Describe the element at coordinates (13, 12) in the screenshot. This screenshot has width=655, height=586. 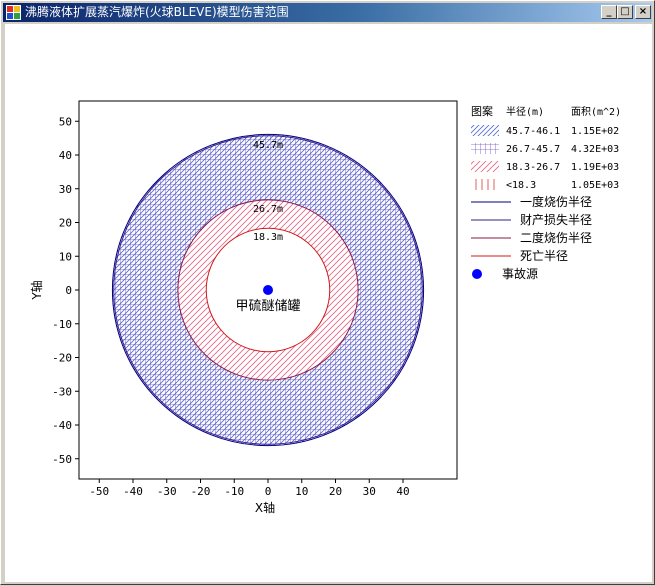
I see `app-icon` at that location.